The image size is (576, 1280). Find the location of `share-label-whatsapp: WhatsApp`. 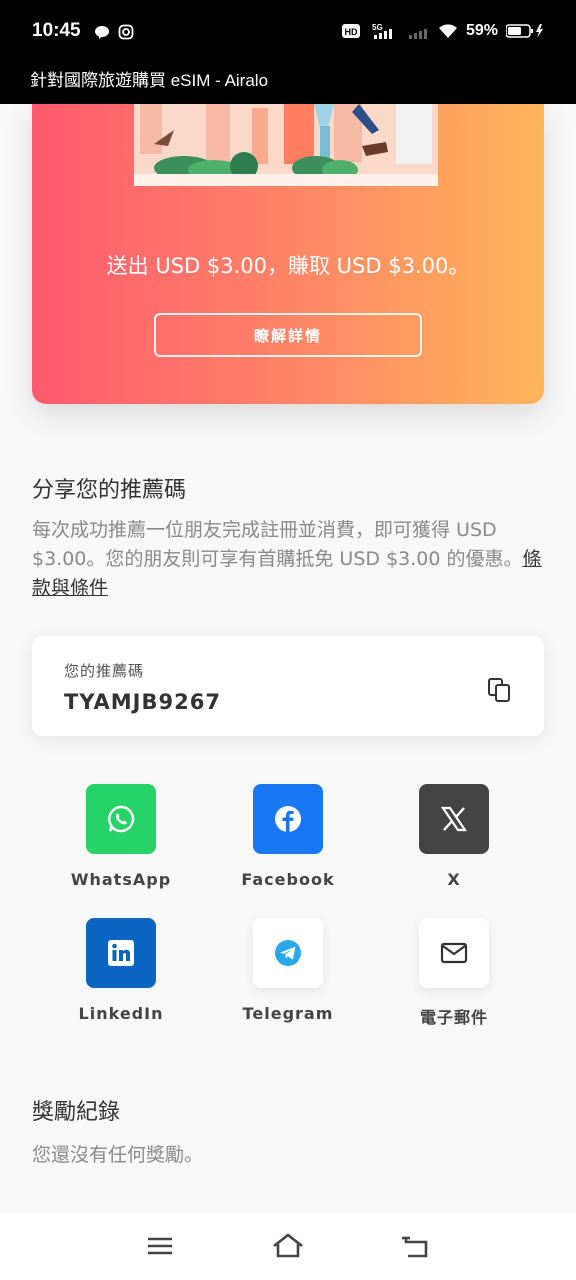

share-label-whatsapp: WhatsApp is located at coordinates (121, 879).